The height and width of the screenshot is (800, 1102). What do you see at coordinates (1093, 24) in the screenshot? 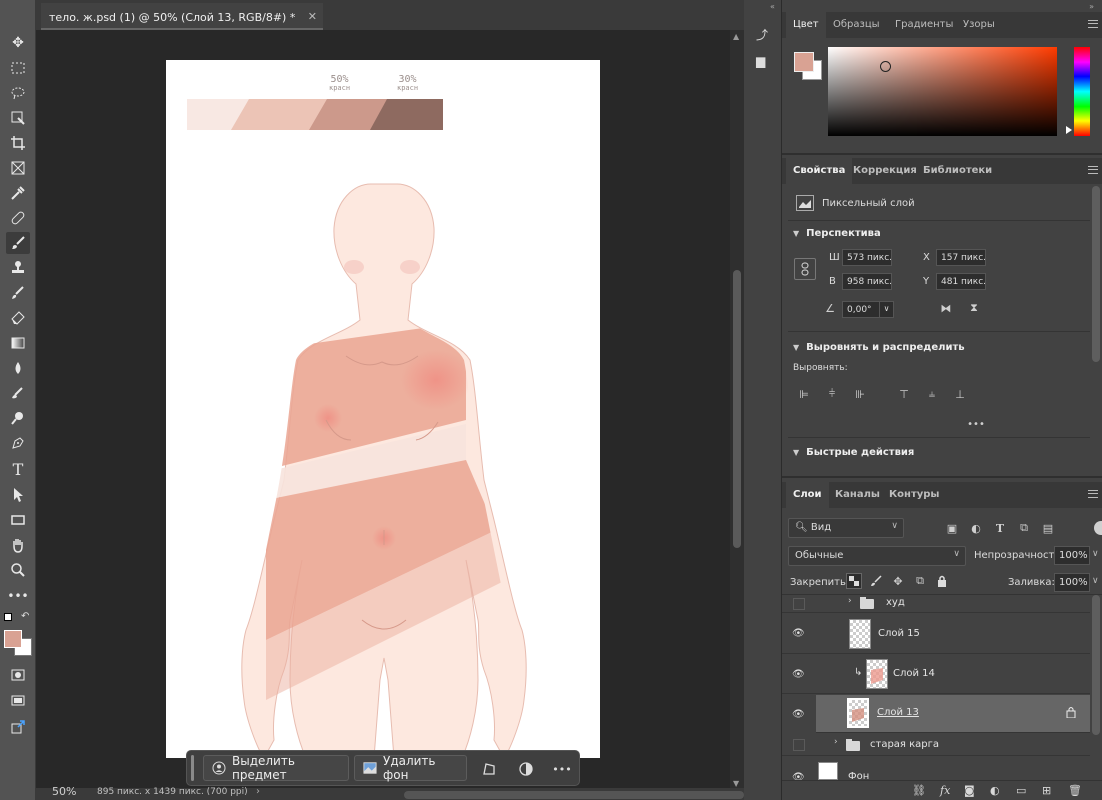
I see `color-panel-menu-icon` at bounding box center [1093, 24].